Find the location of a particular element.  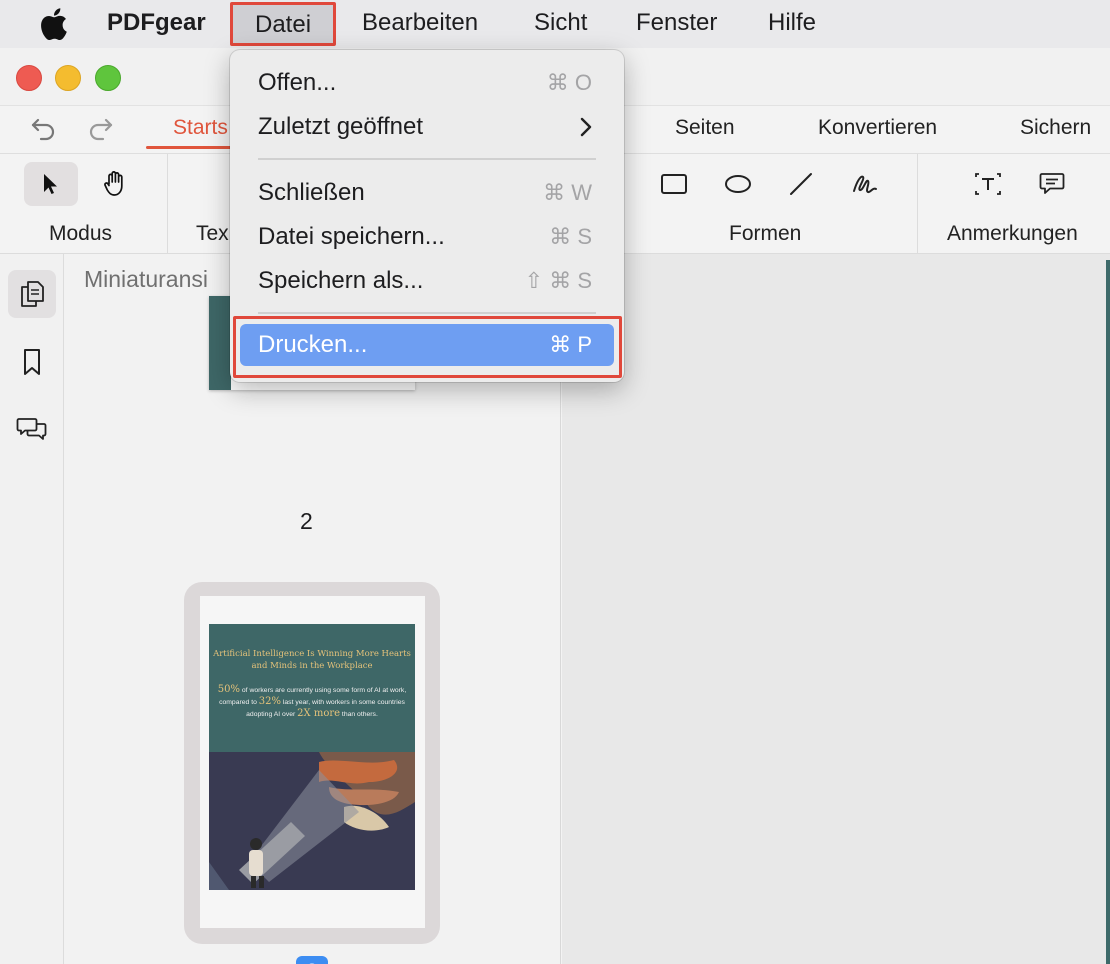

menu-item-datei-speichern: Datei speichern... ⌘ S is located at coordinates (427, 237).